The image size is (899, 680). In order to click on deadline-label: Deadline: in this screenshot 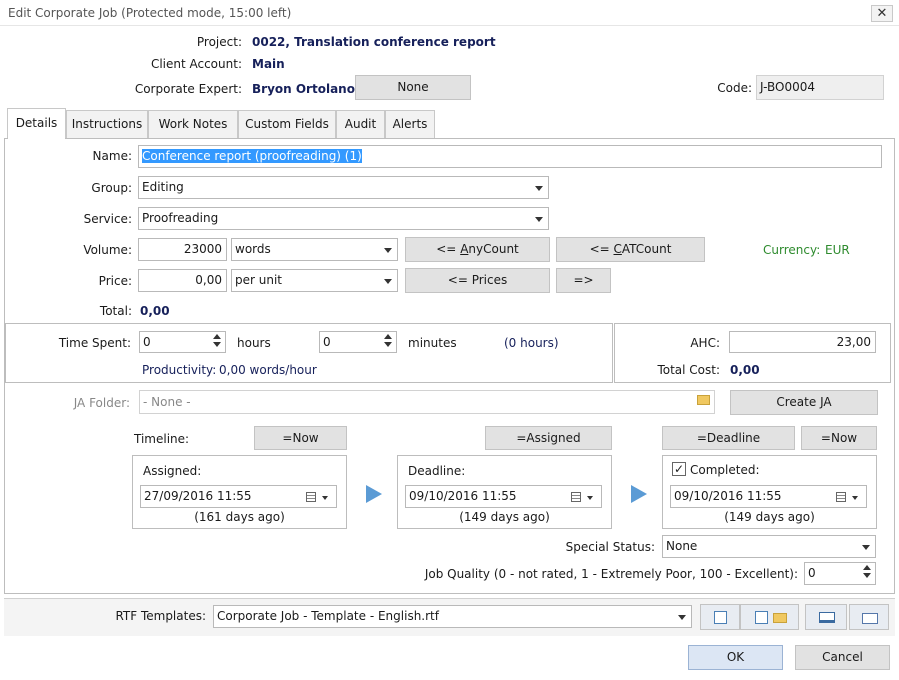, I will do `click(437, 471)`.